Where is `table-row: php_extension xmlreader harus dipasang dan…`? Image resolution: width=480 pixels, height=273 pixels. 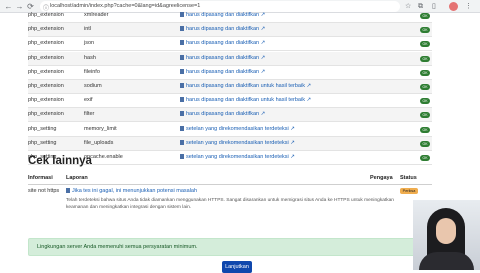 table-row: php_extension xmlreader harus dipasang dan… is located at coordinates (230, 16).